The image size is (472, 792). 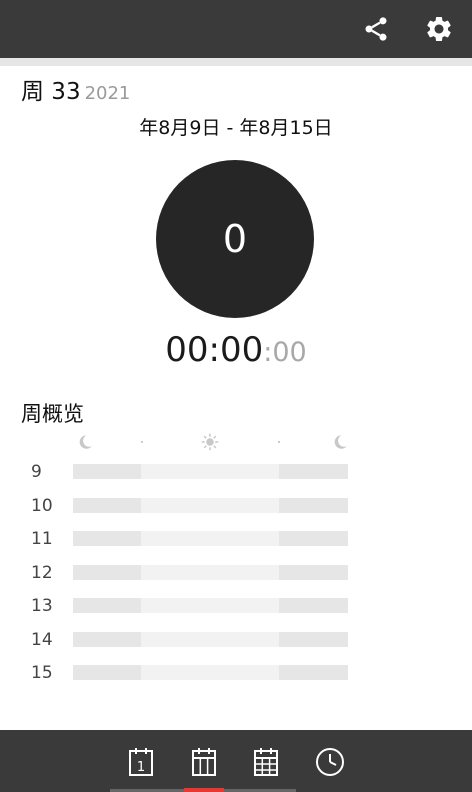 What do you see at coordinates (51, 92) in the screenshot?
I see `week-number: 周 33` at bounding box center [51, 92].